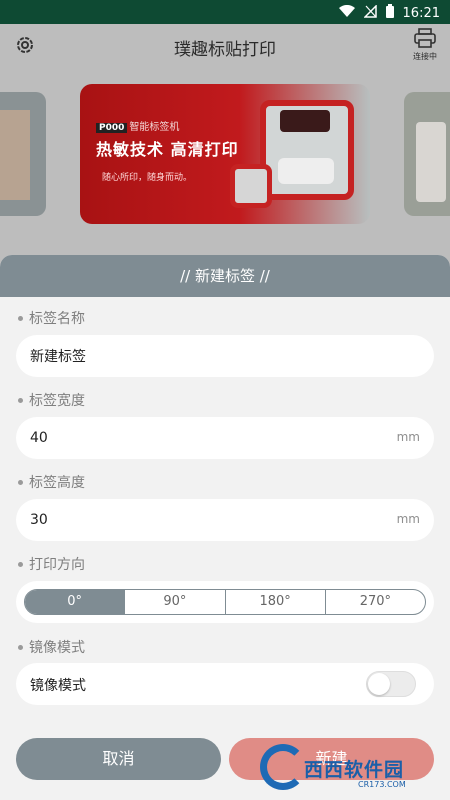  What do you see at coordinates (425, 56) in the screenshot?
I see `connect-status-label: 连接中` at bounding box center [425, 56].